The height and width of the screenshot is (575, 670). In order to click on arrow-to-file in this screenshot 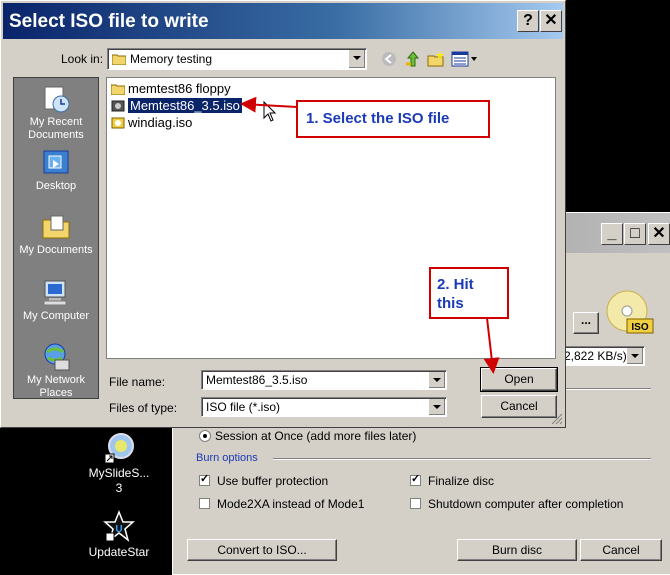, I will do `click(269, 104)`.